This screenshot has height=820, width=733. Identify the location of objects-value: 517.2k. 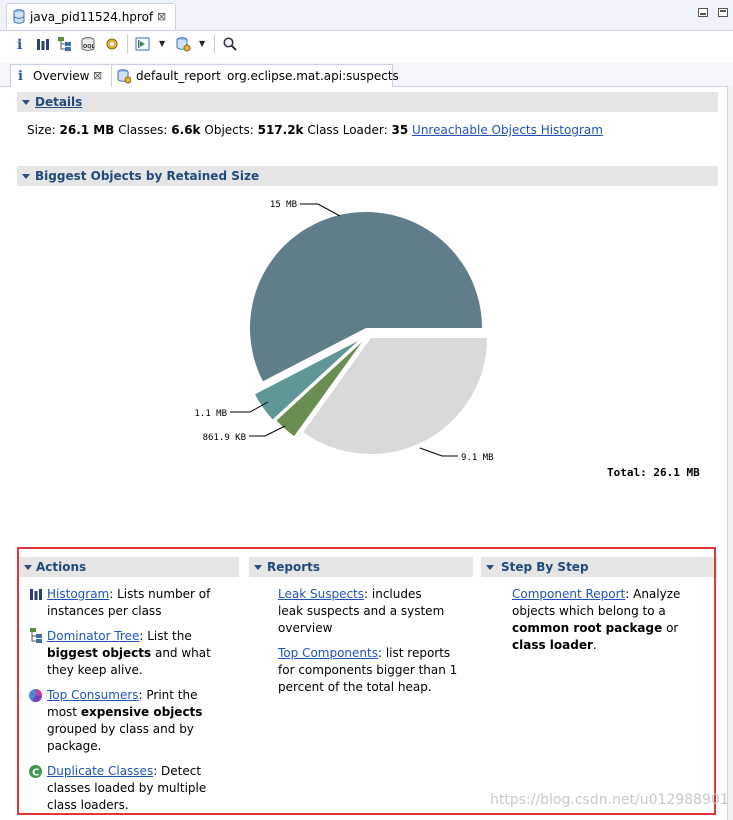
(280, 130).